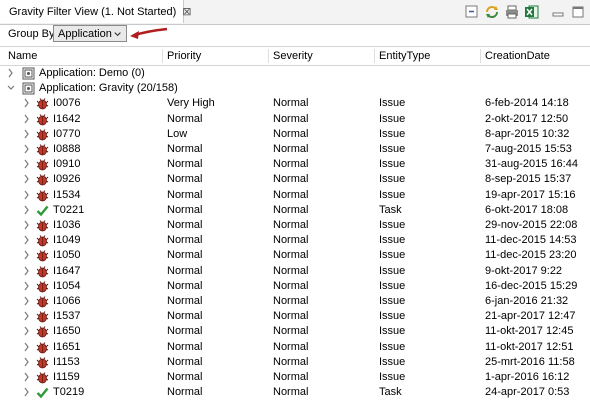 This screenshot has width=590, height=400. Describe the element at coordinates (524, 270) in the screenshot. I see `row-creation-date: 9-okt-2017 9:22` at that location.